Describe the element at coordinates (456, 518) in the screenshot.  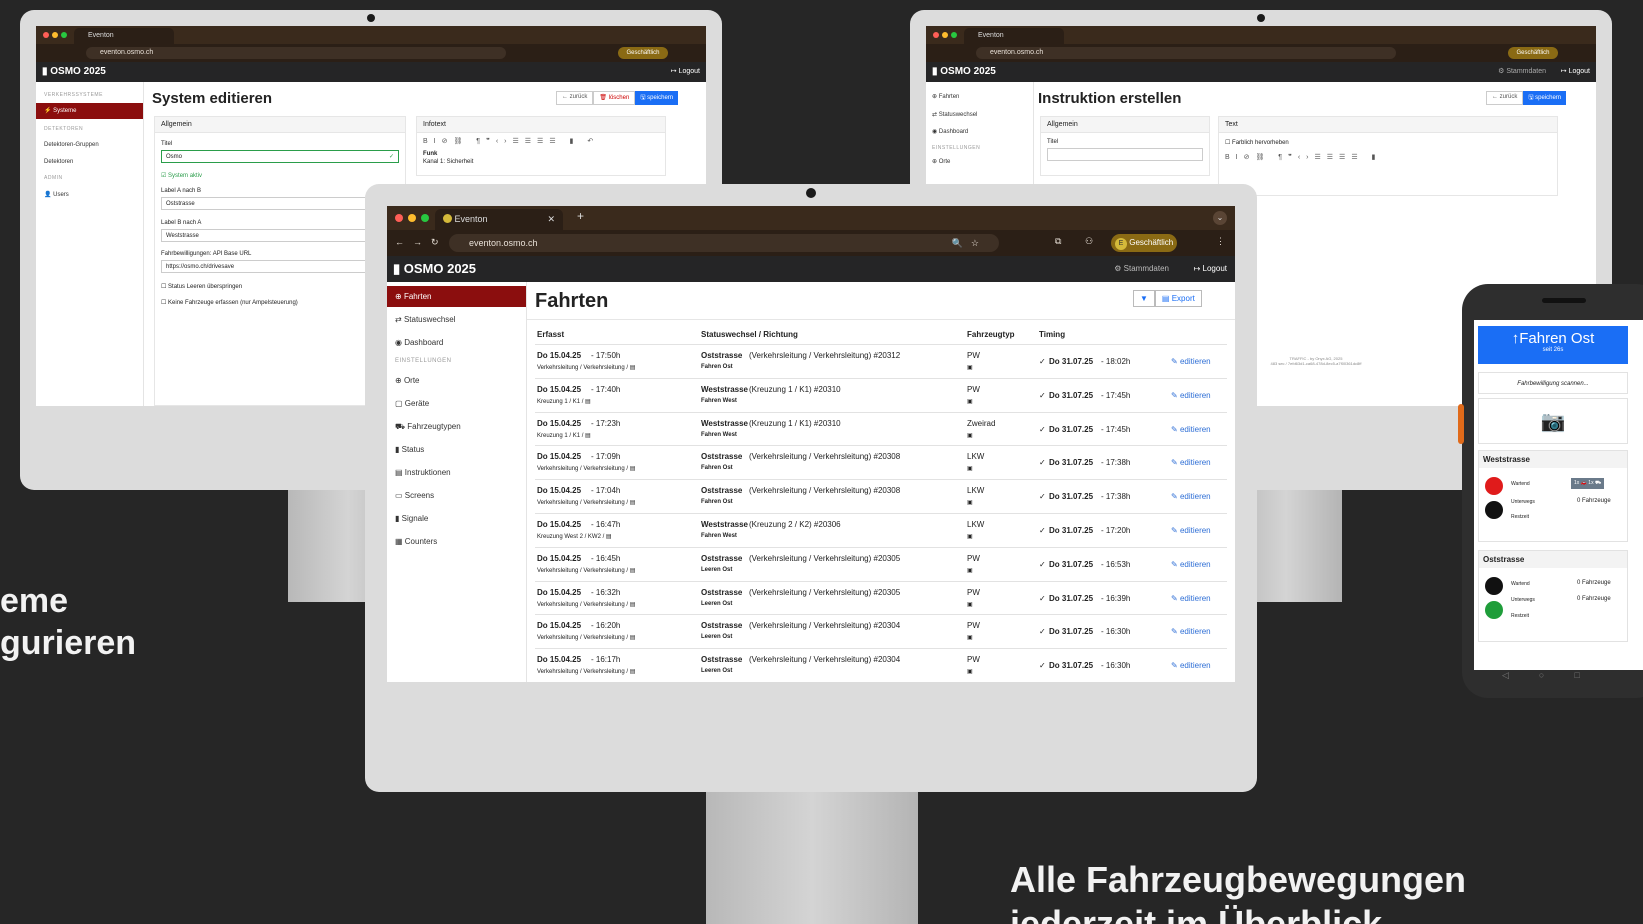
I see `sidebar-item-signale: ▮ Signale` at that location.